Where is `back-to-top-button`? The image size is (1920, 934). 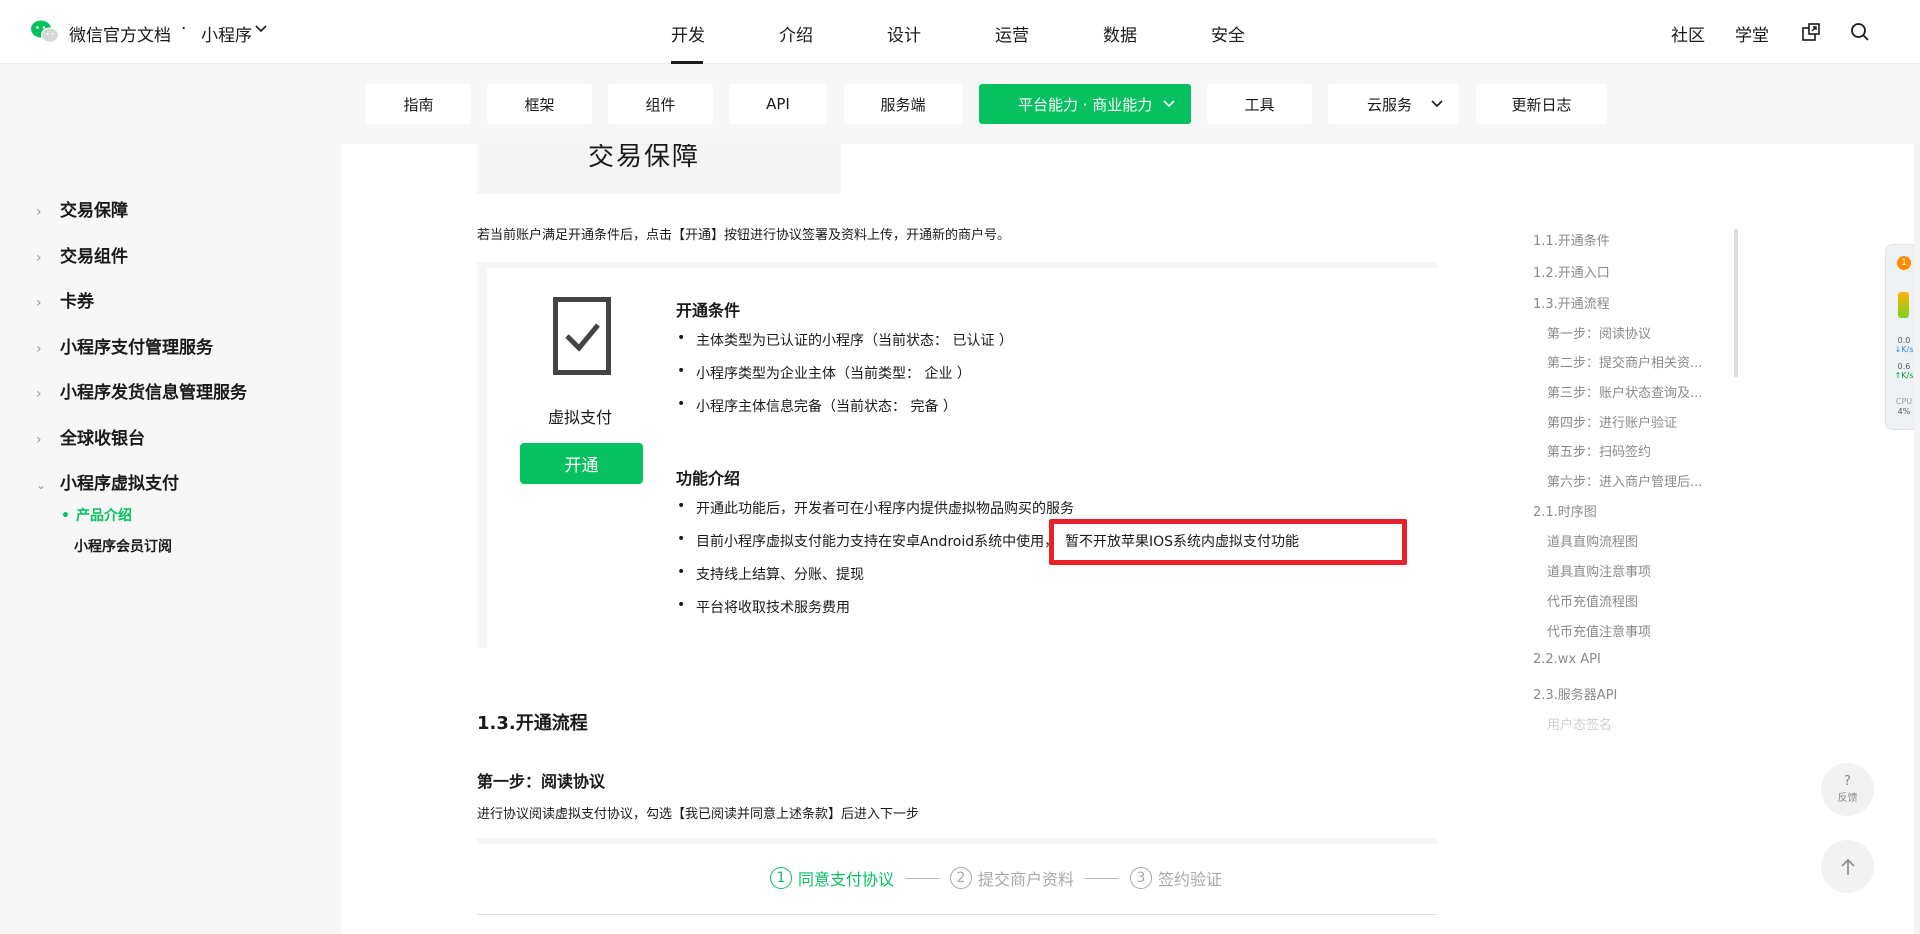 back-to-top-button is located at coordinates (1847, 866).